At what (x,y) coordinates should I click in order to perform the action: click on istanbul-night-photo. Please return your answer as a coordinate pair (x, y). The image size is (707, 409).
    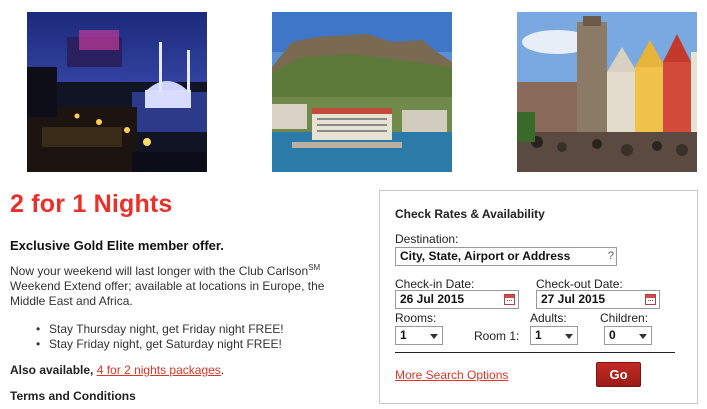
    Looking at the image, I should click on (117, 92).